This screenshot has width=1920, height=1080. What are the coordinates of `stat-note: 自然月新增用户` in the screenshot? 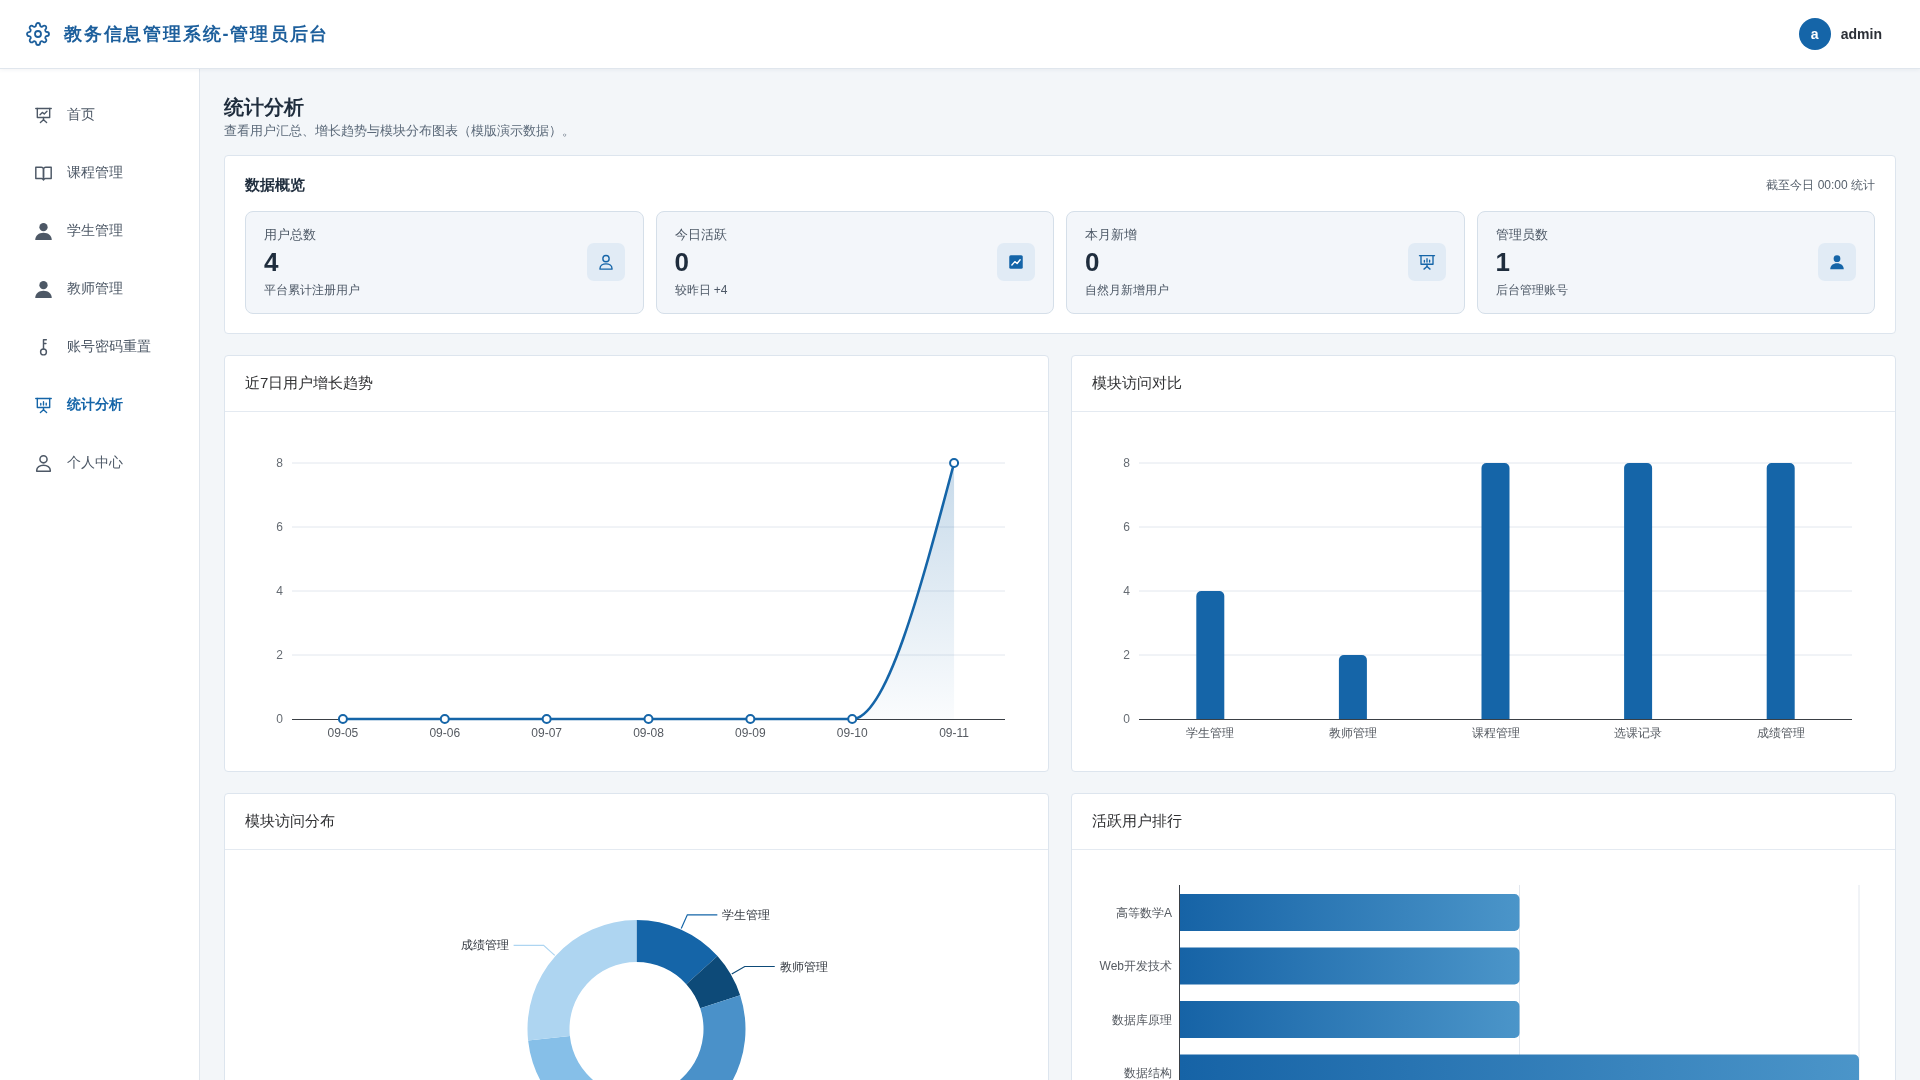 It's located at (1127, 290).